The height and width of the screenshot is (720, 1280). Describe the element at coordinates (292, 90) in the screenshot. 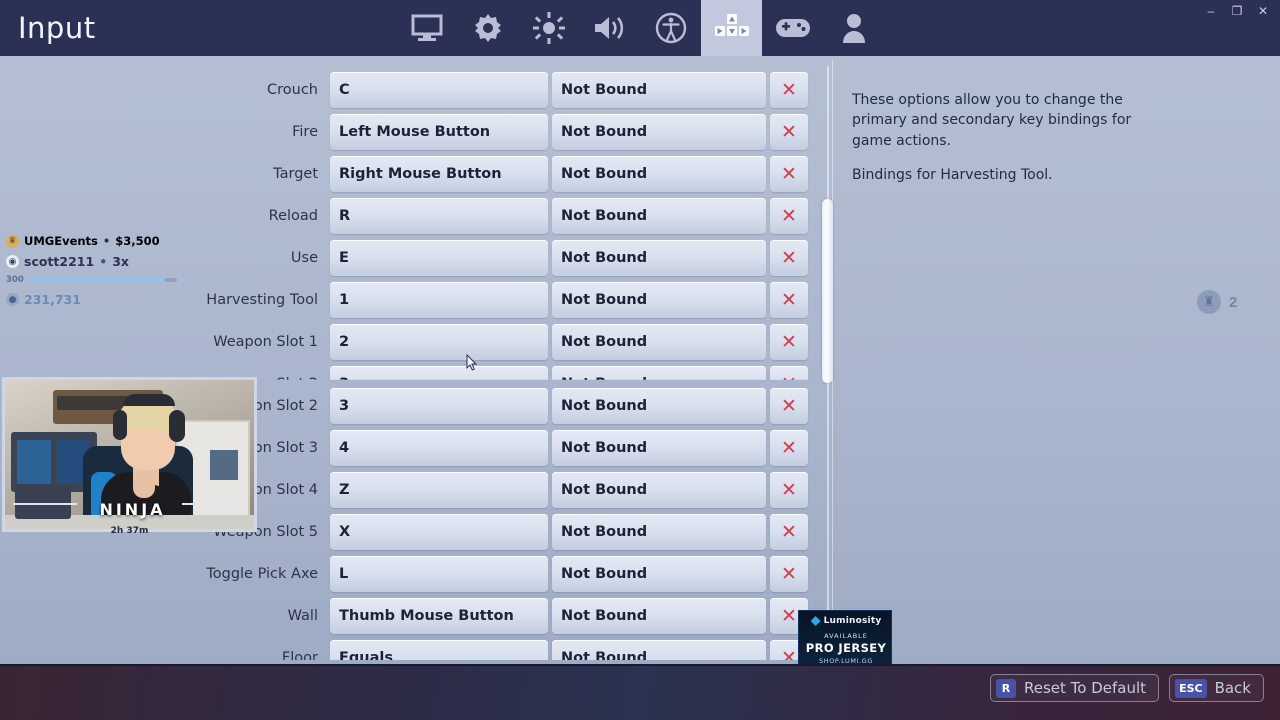

I see `binding-action-label: Crouch` at that location.